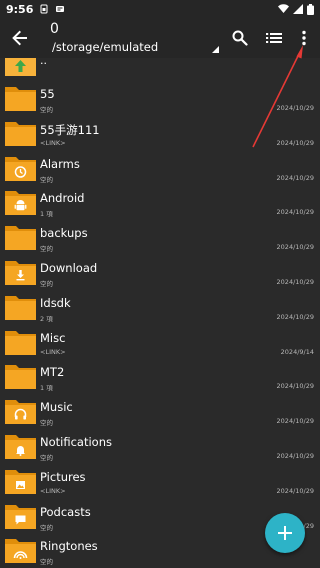 This screenshot has height=568, width=320. Describe the element at coordinates (160, 9) in the screenshot. I see `status-bar: 9:56` at that location.